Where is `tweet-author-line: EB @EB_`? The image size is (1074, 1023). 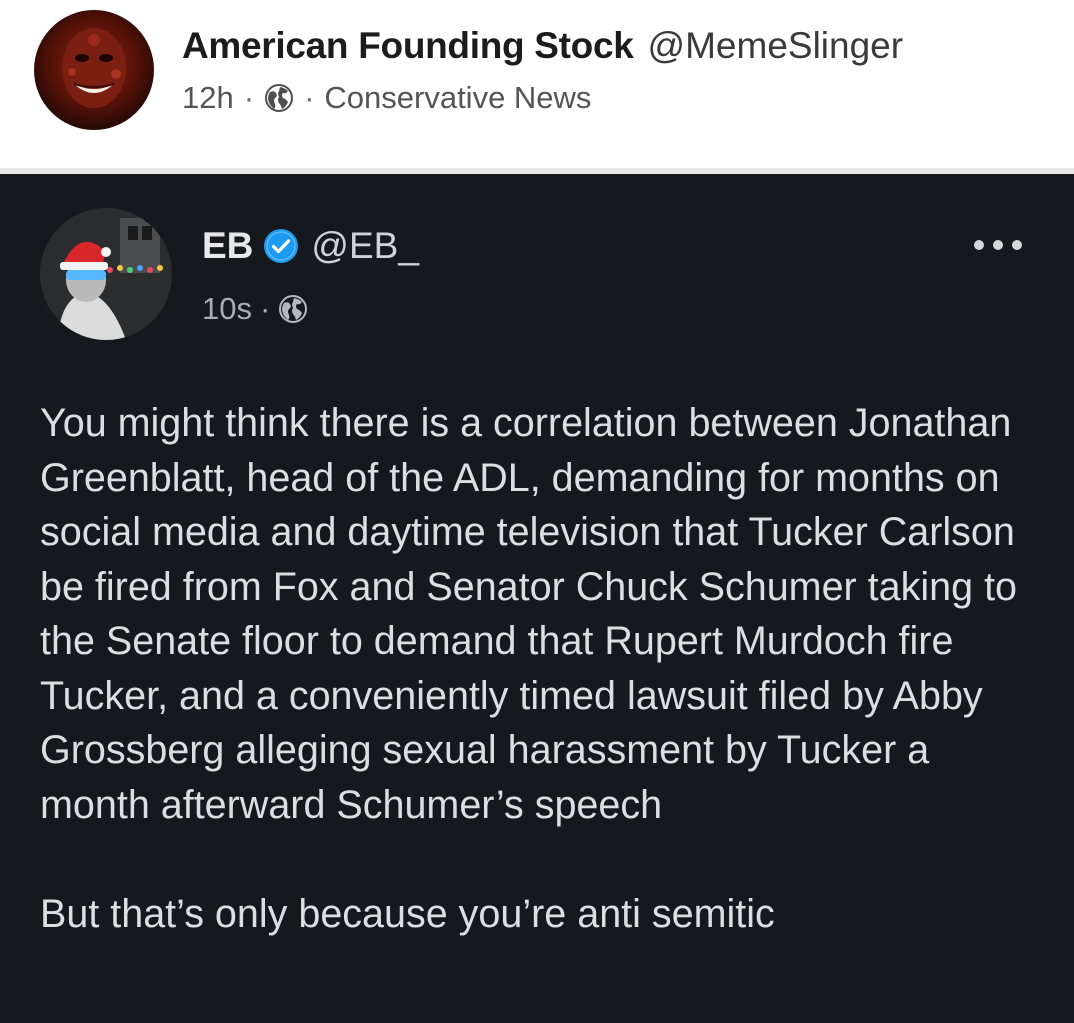
tweet-author-line: EB @EB_ is located at coordinates (310, 246).